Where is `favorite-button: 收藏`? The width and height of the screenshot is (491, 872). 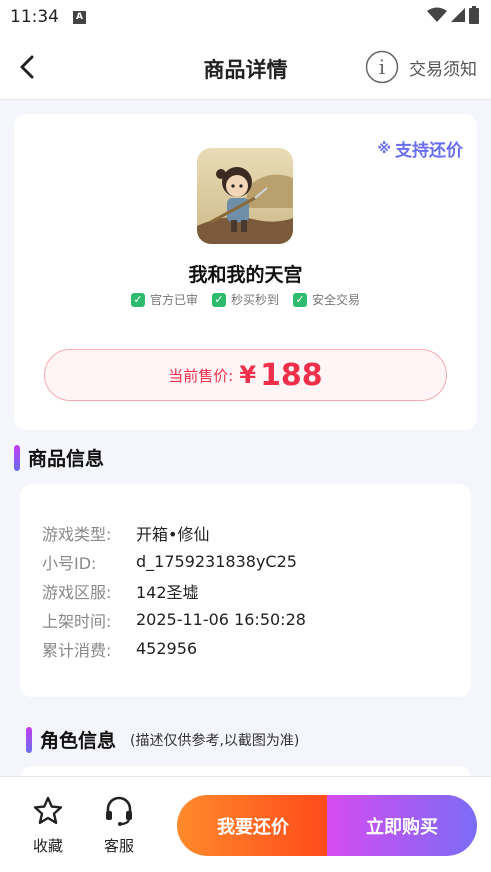 favorite-button: 收藏 is located at coordinates (48, 825).